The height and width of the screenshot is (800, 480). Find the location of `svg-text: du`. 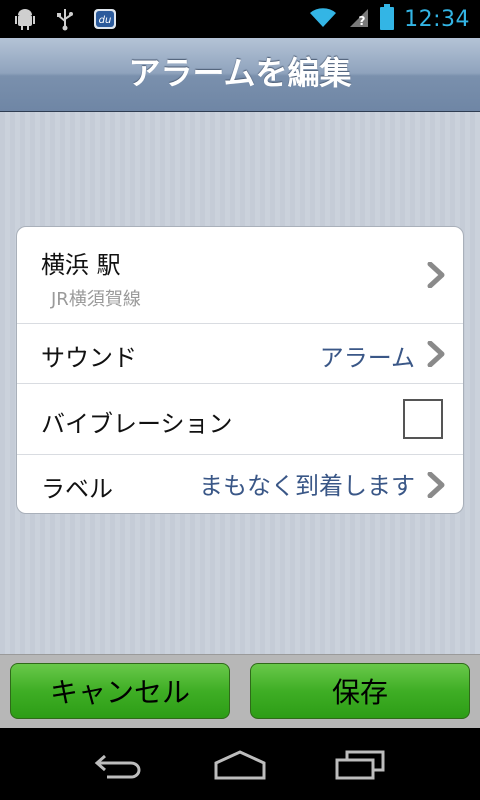

svg-text: du is located at coordinates (105, 20).